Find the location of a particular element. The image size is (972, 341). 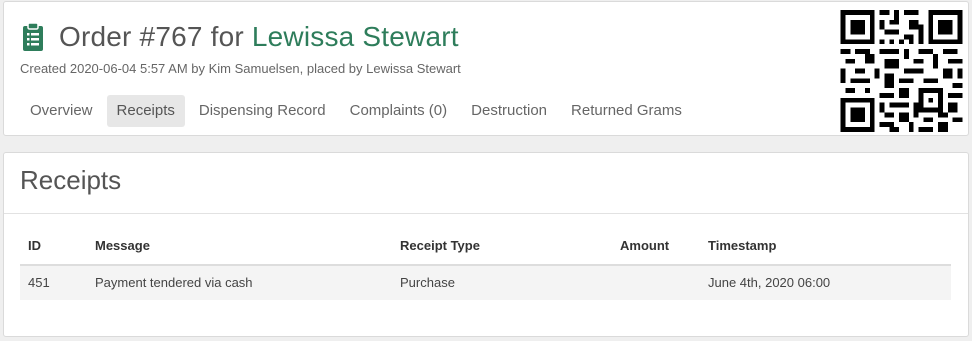

receipts-heading: Receipts is located at coordinates (71, 180).